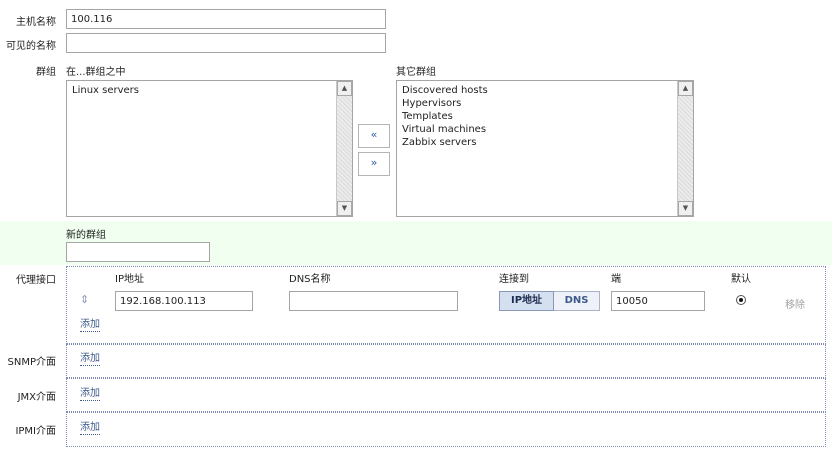 This screenshot has width=832, height=451. I want to click on agent-interfaces-label: 代理接口, so click(36, 280).